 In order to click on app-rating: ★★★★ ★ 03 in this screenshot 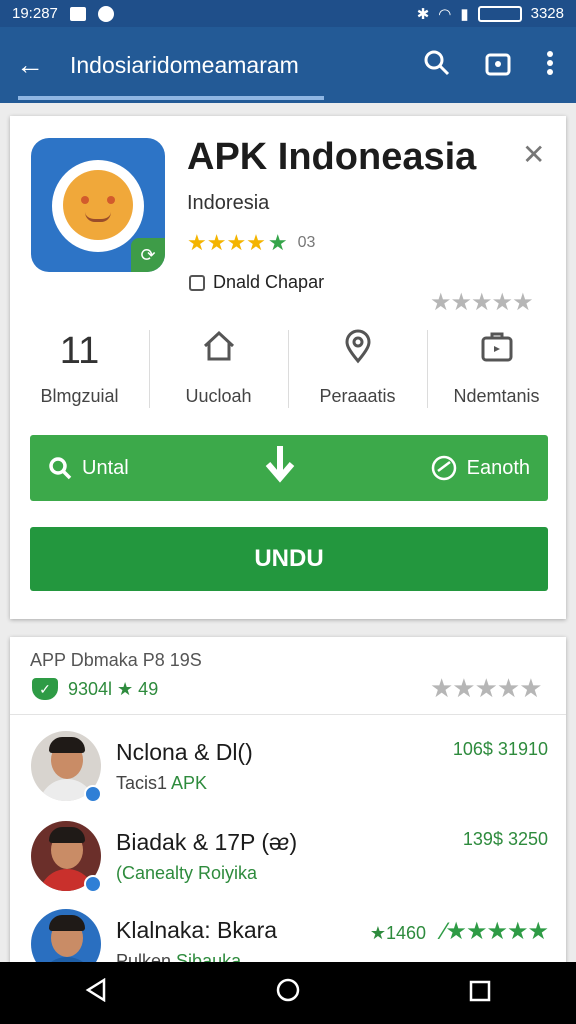, I will do `click(251, 243)`.